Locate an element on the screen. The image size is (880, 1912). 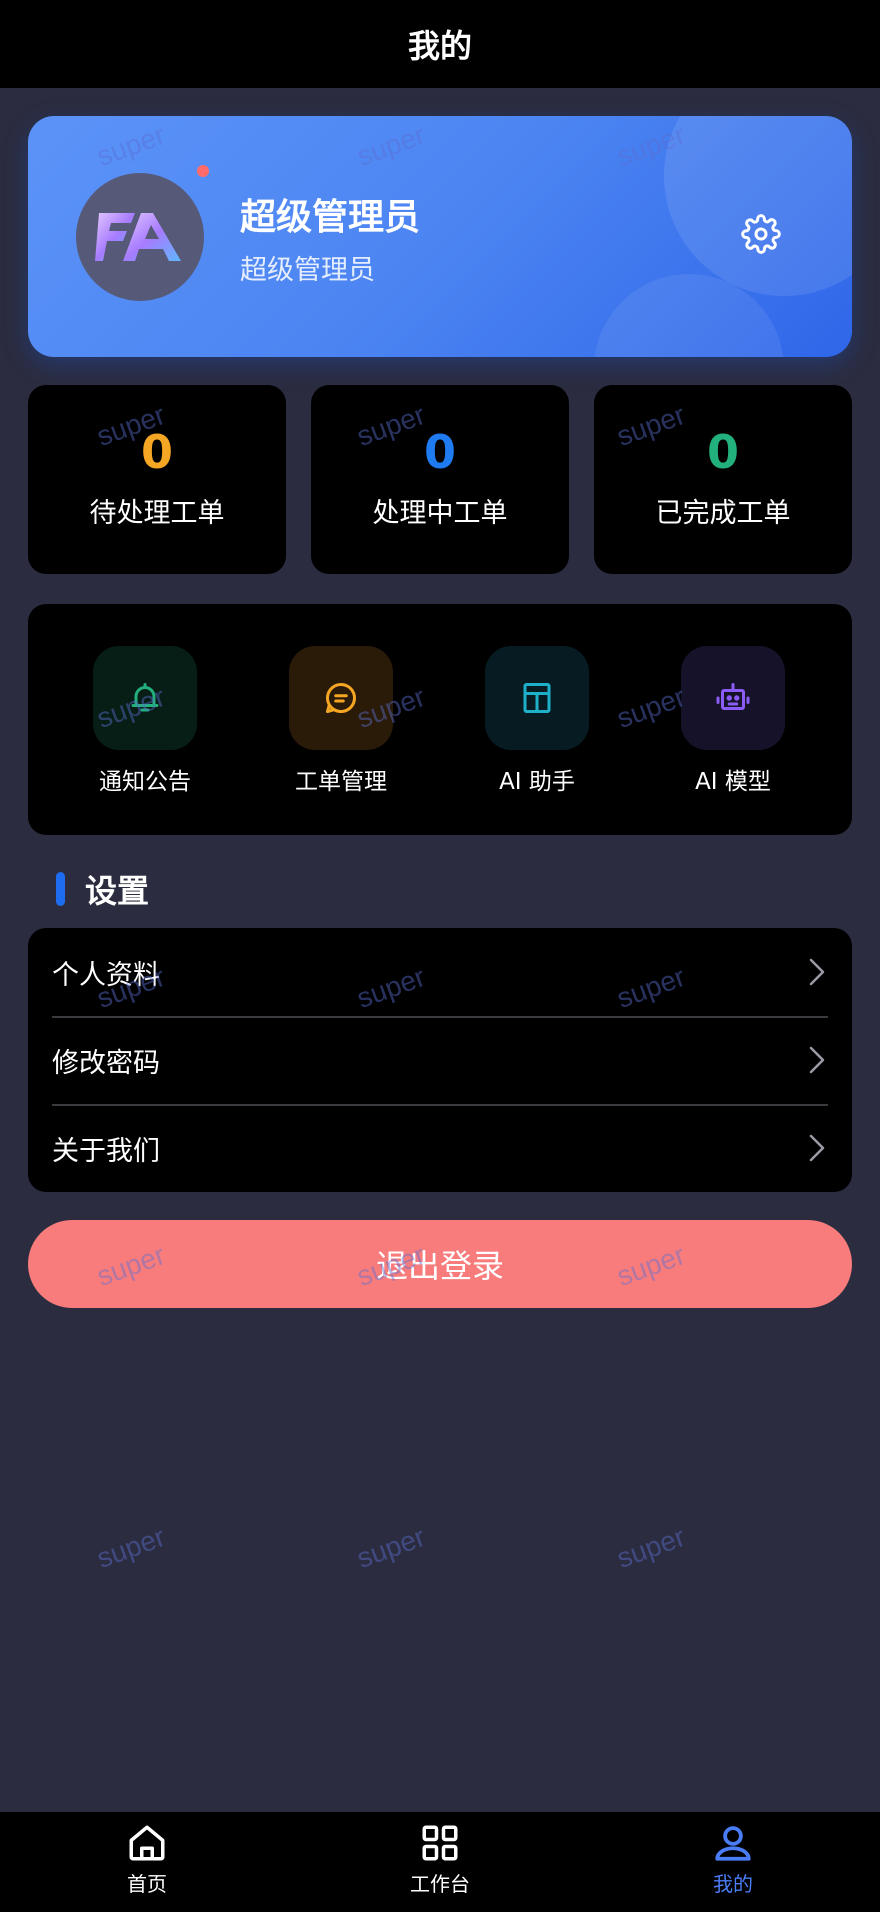
stat-card-processing: 0 处理中工单 is located at coordinates (440, 479).